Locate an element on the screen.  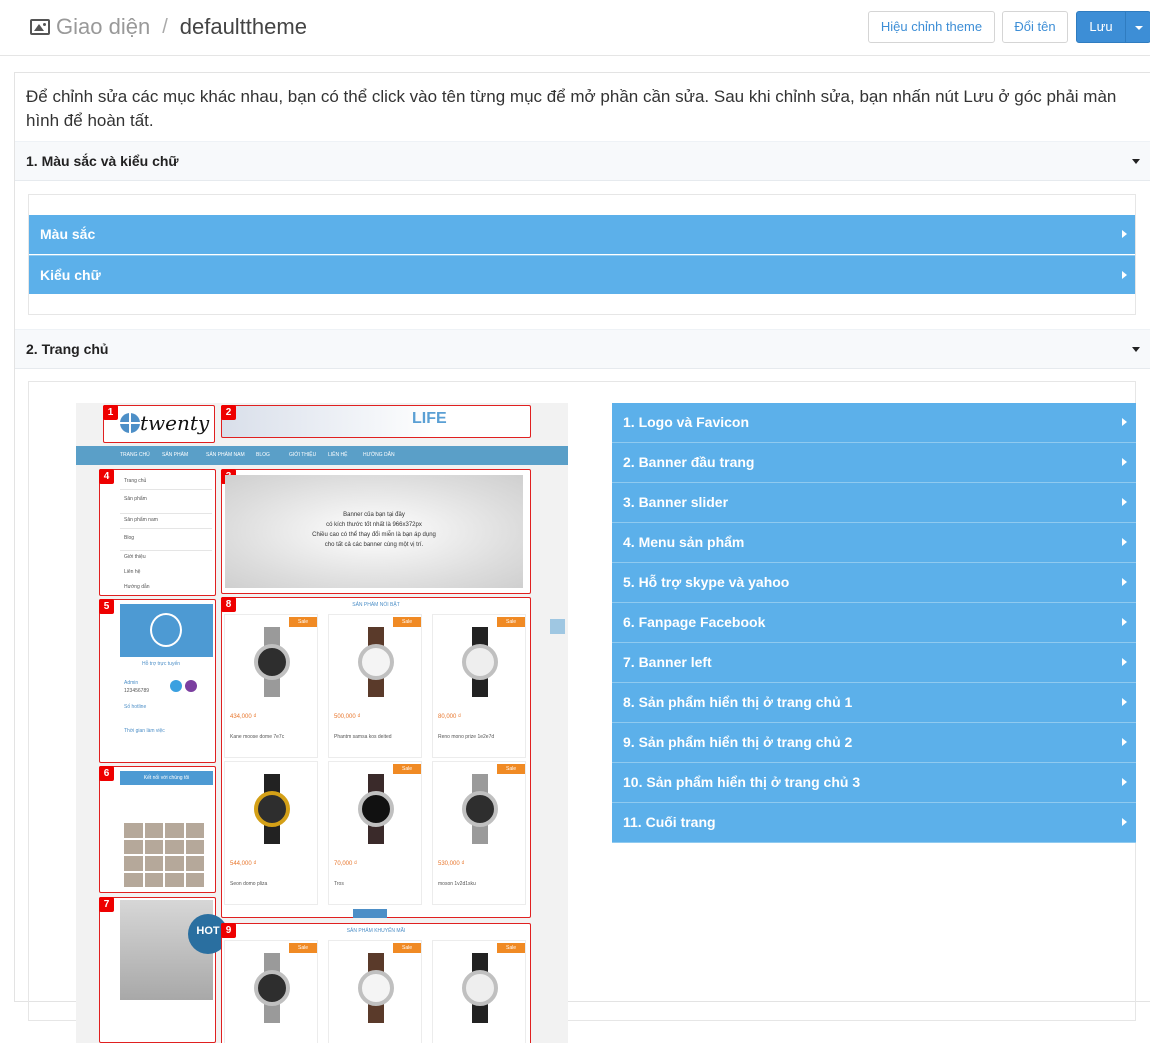
product-name: Kane moose dome 7e7c is located at coordinates (257, 737).